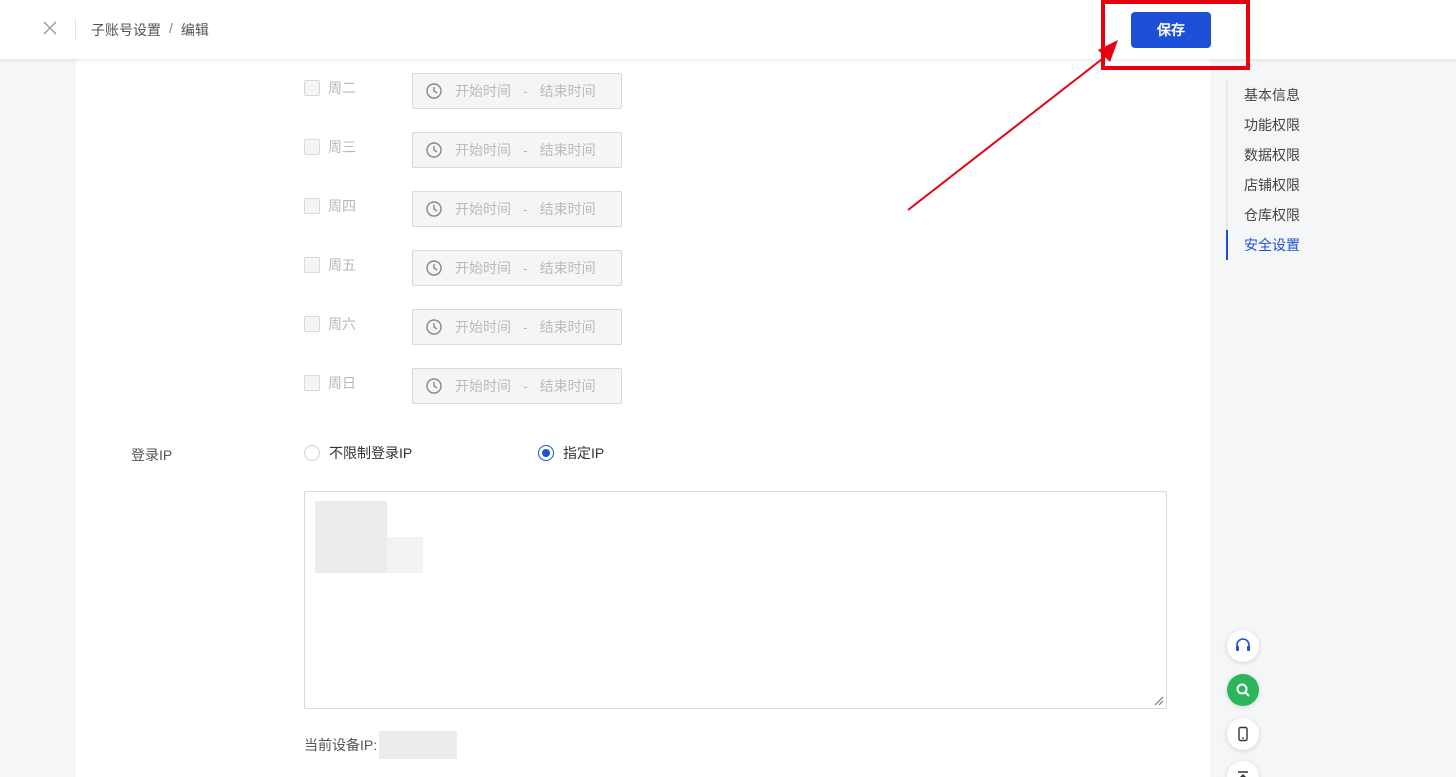 This screenshot has width=1456, height=777. What do you see at coordinates (1171, 30) in the screenshot?
I see `save-button: 保存` at bounding box center [1171, 30].